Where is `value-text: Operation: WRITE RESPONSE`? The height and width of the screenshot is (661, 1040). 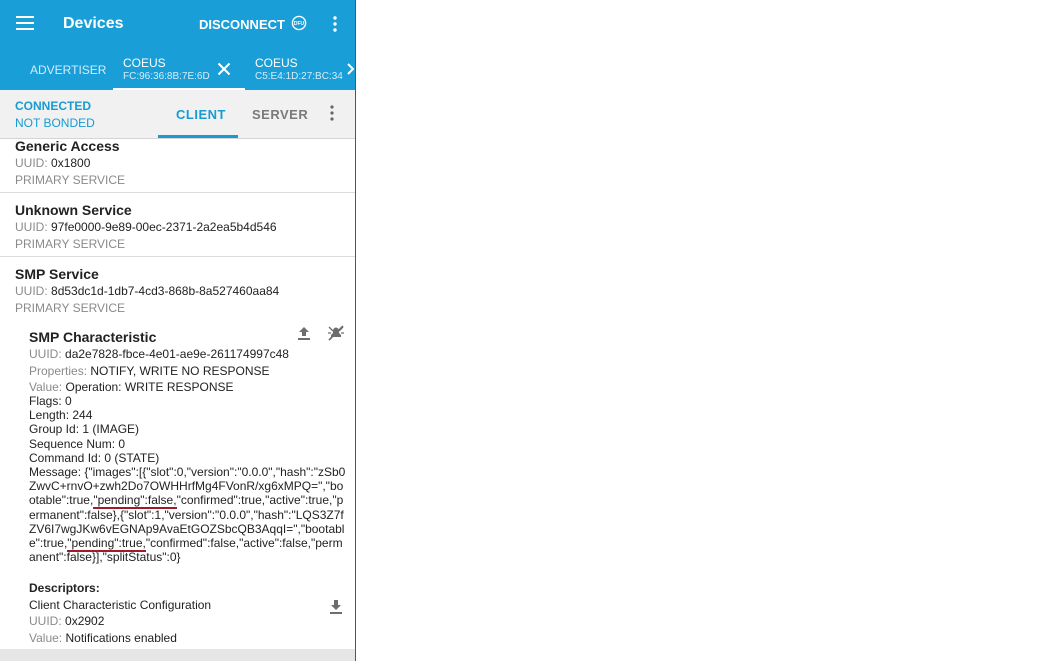
value-text: Operation: WRITE RESPONSE is located at coordinates (149, 387).